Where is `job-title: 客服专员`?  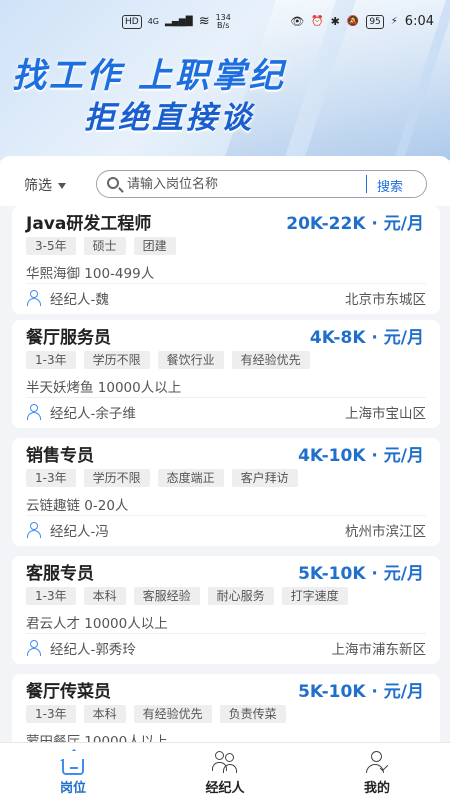 job-title: 客服专员 is located at coordinates (60, 574).